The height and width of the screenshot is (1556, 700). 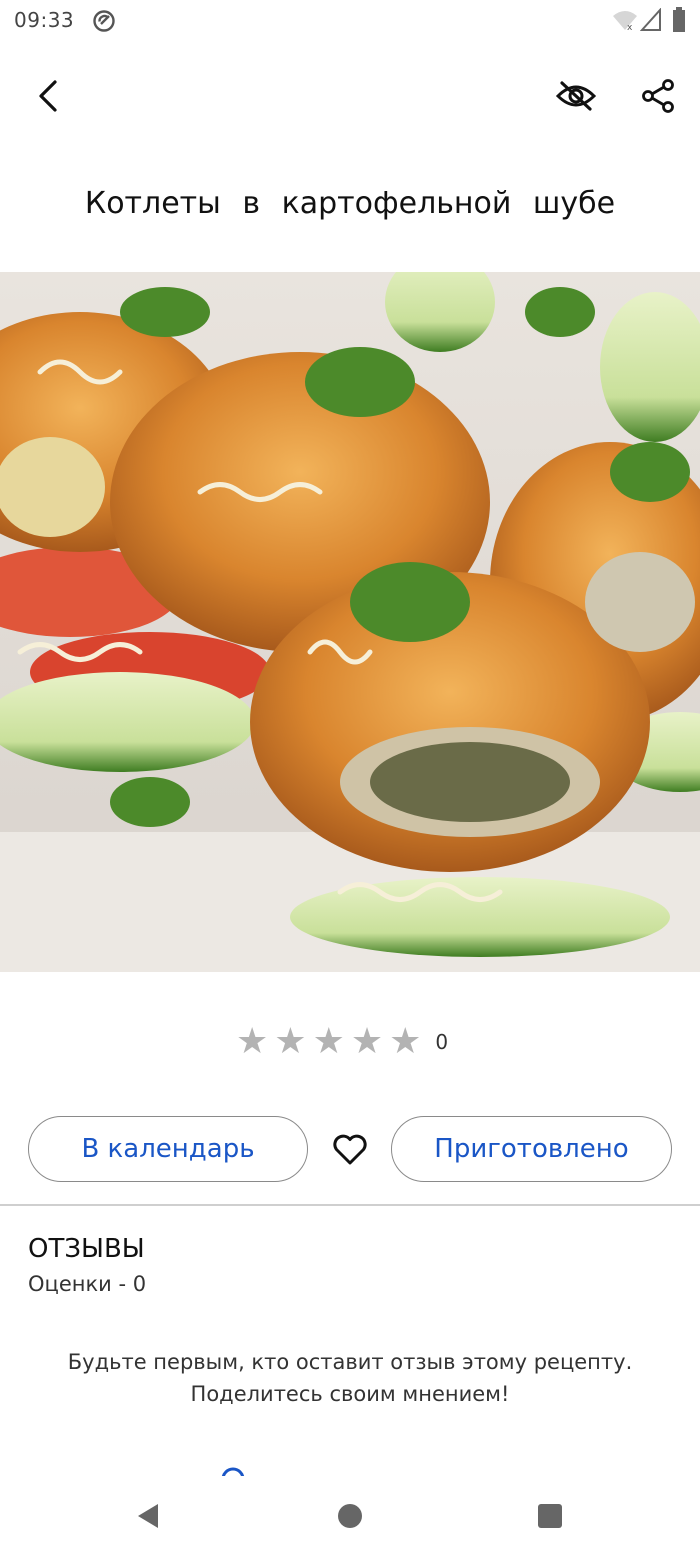 I want to click on share-icon, so click(x=658, y=96).